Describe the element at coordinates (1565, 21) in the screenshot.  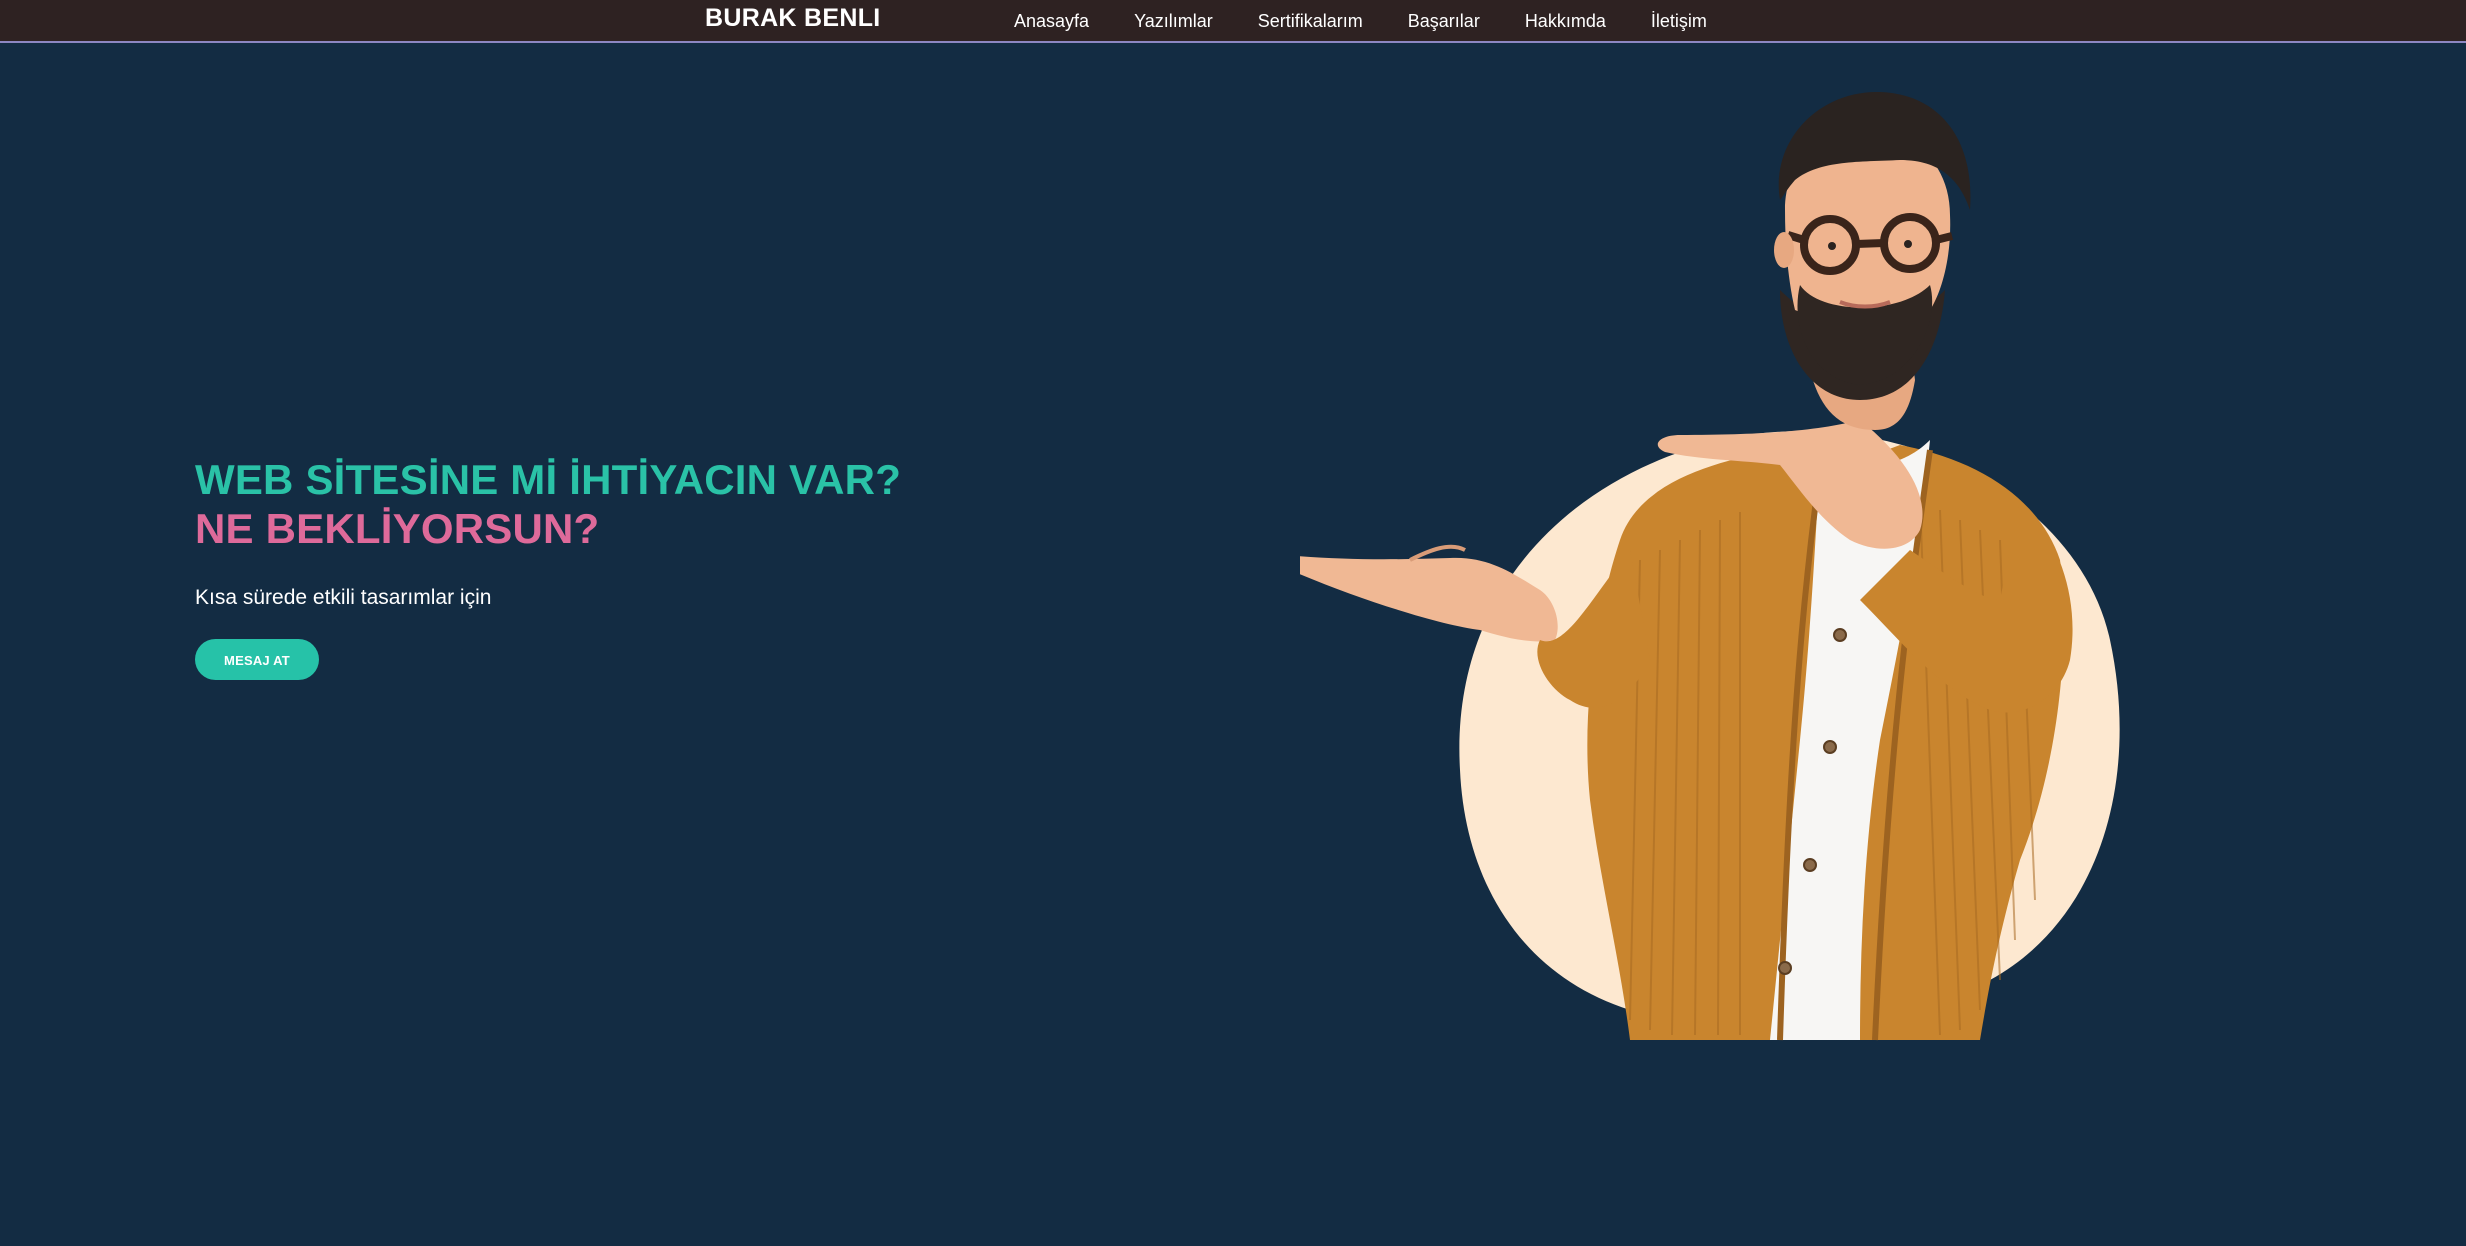
I see `nav-link-hakkimda: Hakkımda` at that location.